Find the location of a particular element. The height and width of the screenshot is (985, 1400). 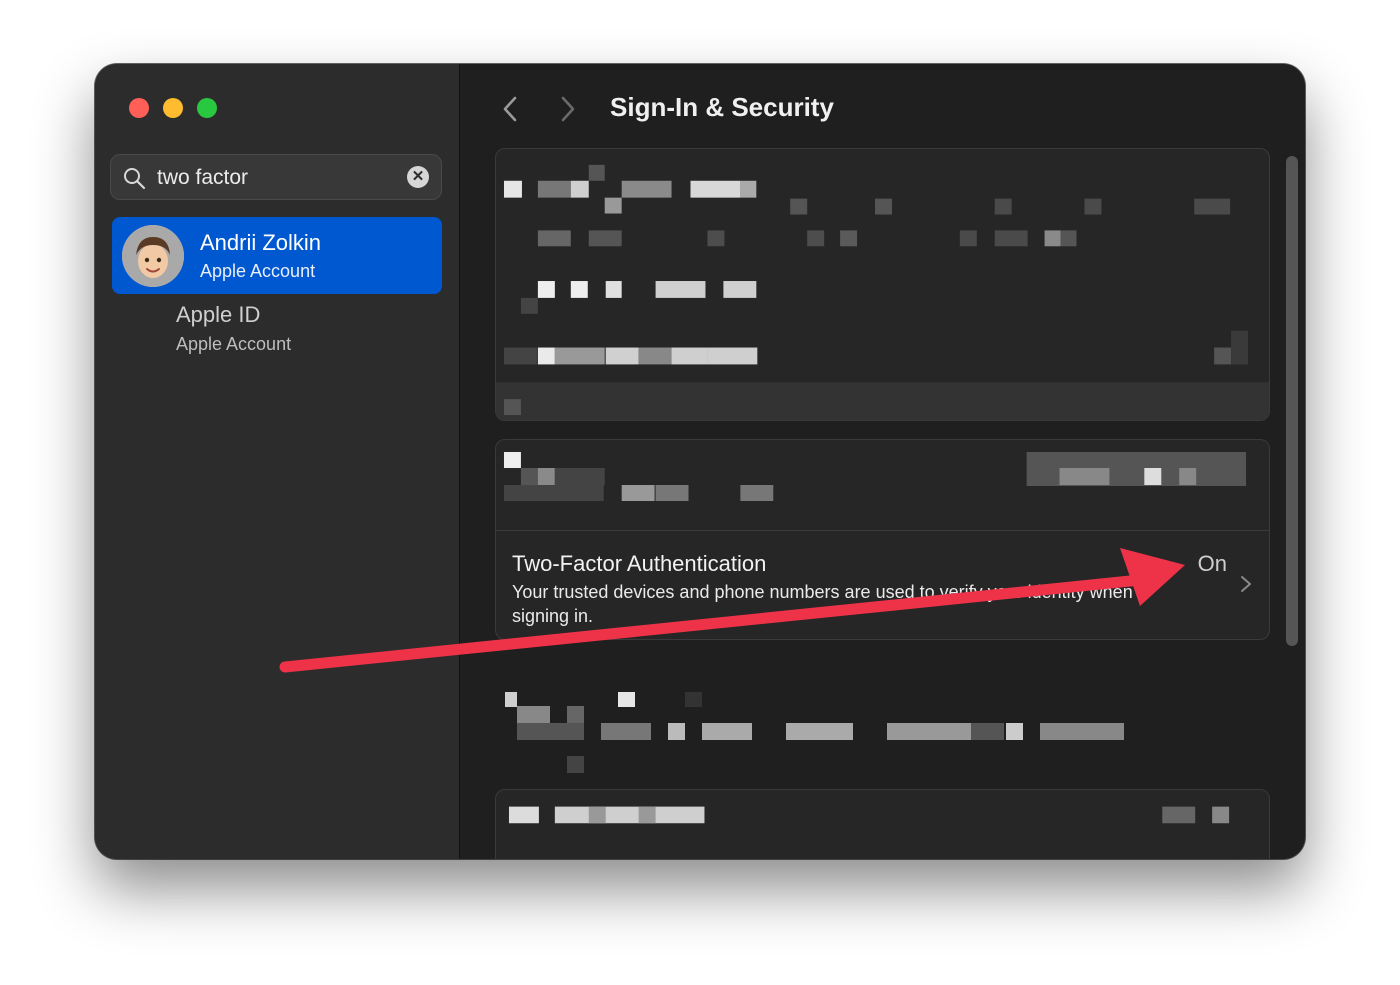

search-icon is located at coordinates (135, 179).